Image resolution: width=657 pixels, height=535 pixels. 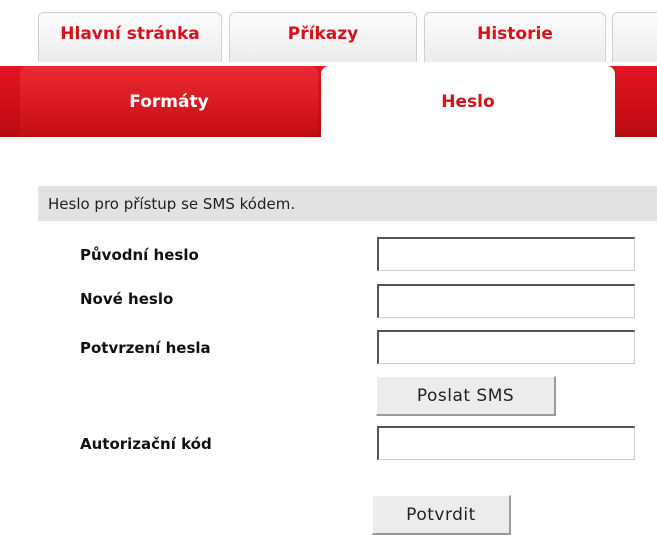 What do you see at coordinates (172, 203) in the screenshot?
I see `section-title-text: Heslo pro přístup se SMS kódem.` at bounding box center [172, 203].